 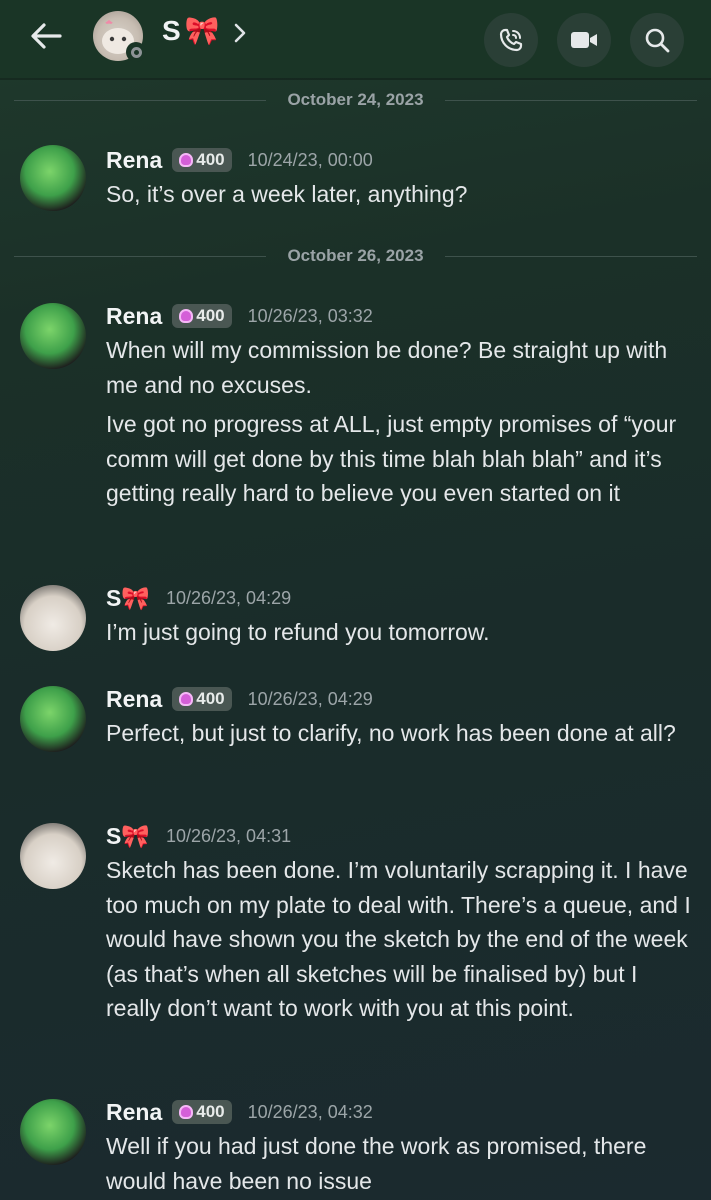 I want to click on date-divider-label: October 26, 2023, so click(x=355, y=255).